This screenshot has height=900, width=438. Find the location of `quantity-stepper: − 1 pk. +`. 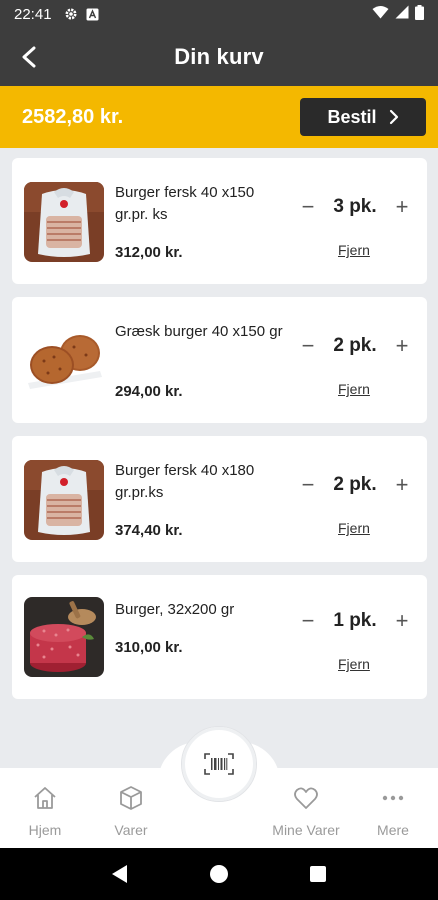

quantity-stepper: − 1 pk. + is located at coordinates (355, 621).